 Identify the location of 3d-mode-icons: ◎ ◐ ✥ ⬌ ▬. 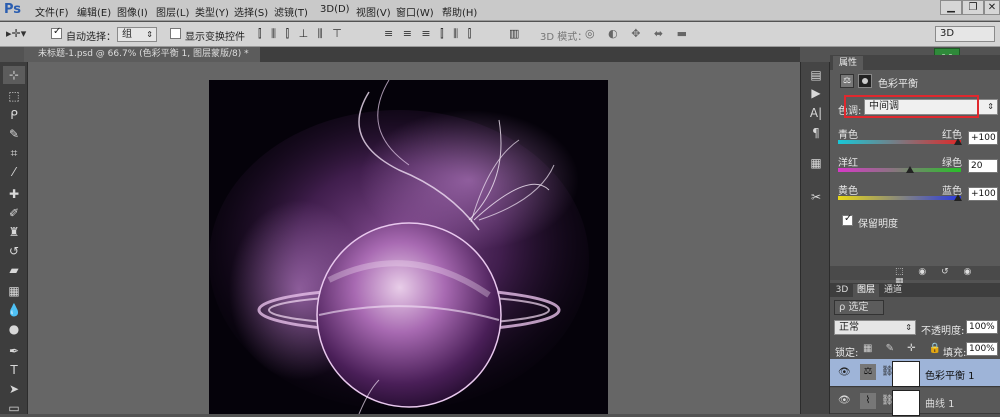
(638, 33).